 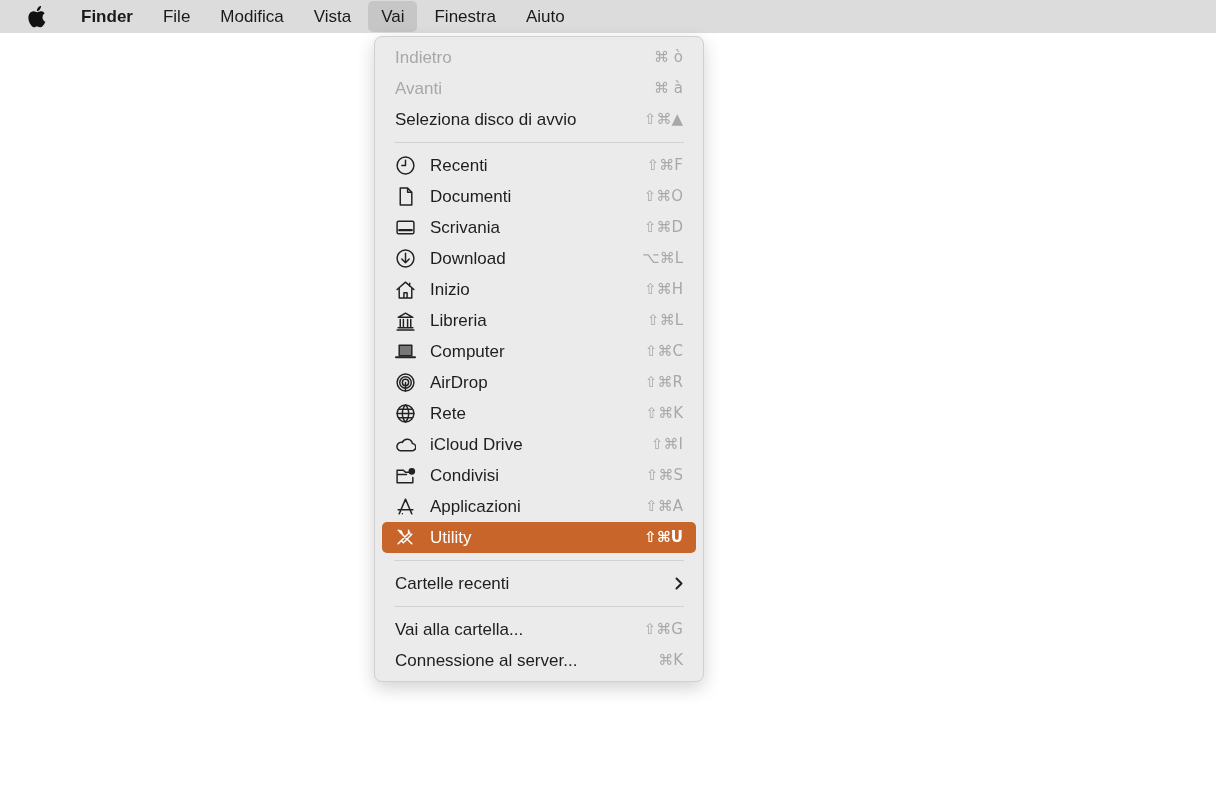 What do you see at coordinates (486, 119) in the screenshot?
I see `menu-item-label: Seleziona disco di avvio` at bounding box center [486, 119].